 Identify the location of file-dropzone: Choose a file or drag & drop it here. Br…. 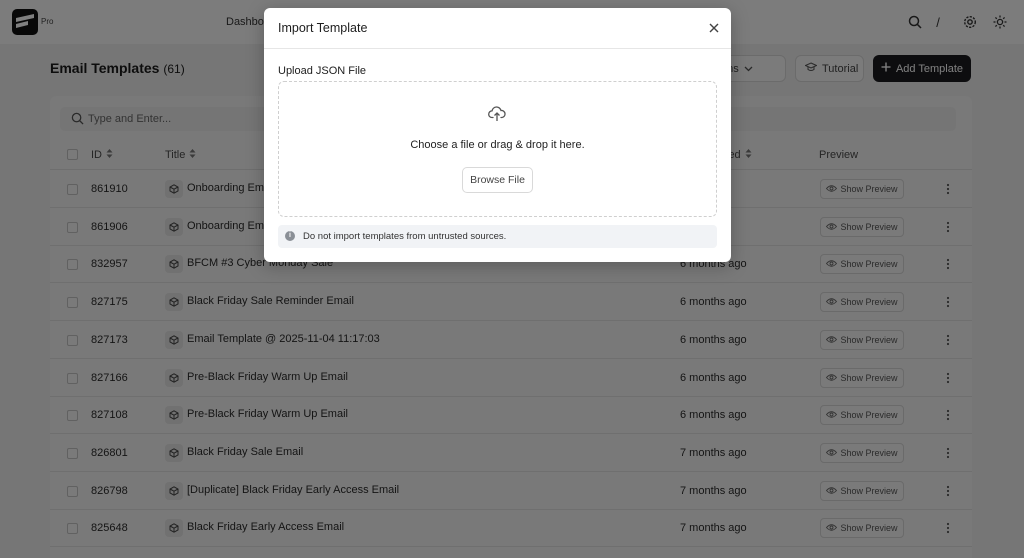
(497, 149).